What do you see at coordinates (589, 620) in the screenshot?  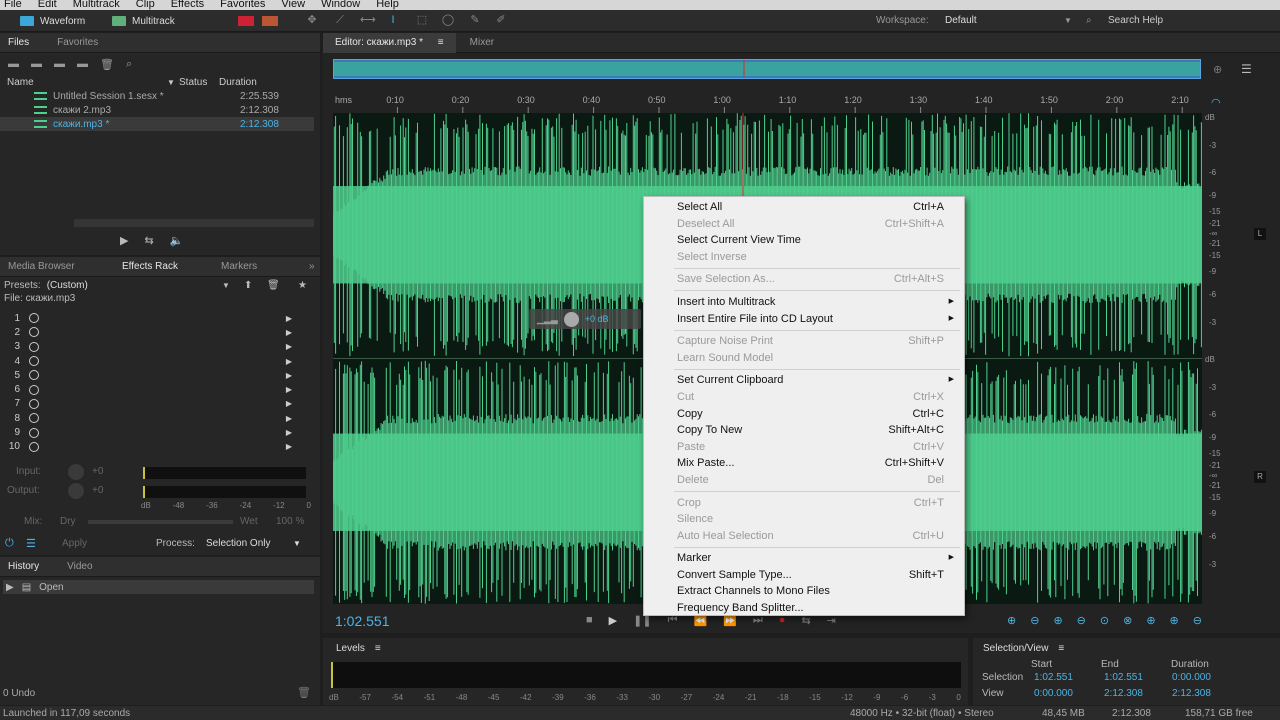 I see `stop-icon: ■` at bounding box center [589, 620].